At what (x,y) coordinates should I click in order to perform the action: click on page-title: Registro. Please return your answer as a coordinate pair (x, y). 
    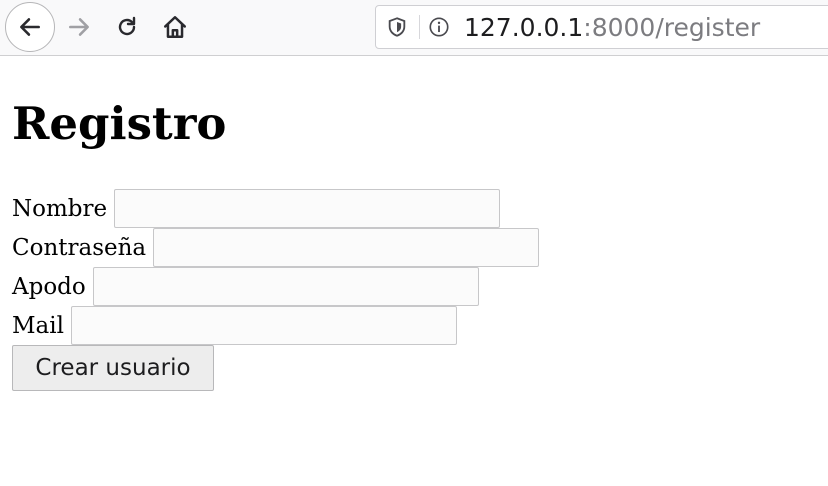
    Looking at the image, I should click on (119, 123).